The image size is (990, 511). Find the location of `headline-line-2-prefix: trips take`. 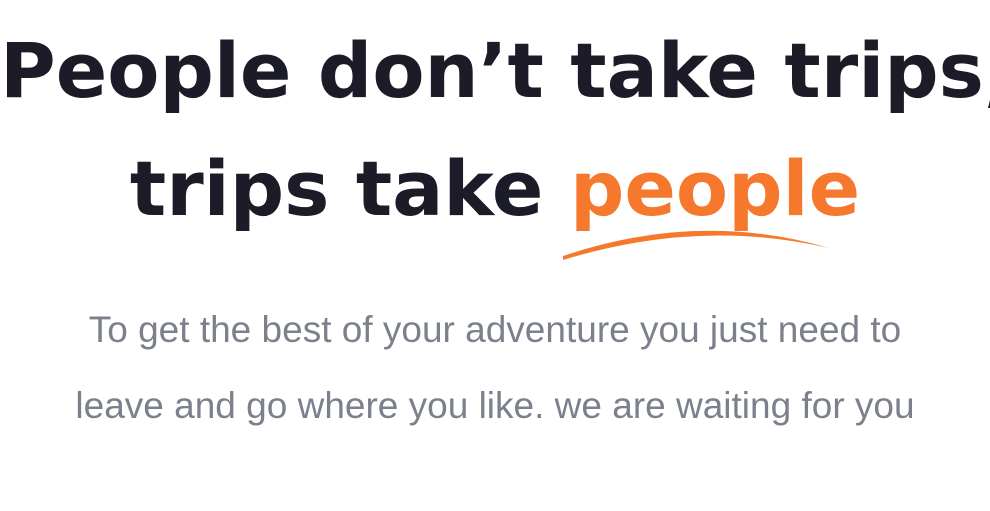

headline-line-2-prefix: trips take is located at coordinates (349, 188).